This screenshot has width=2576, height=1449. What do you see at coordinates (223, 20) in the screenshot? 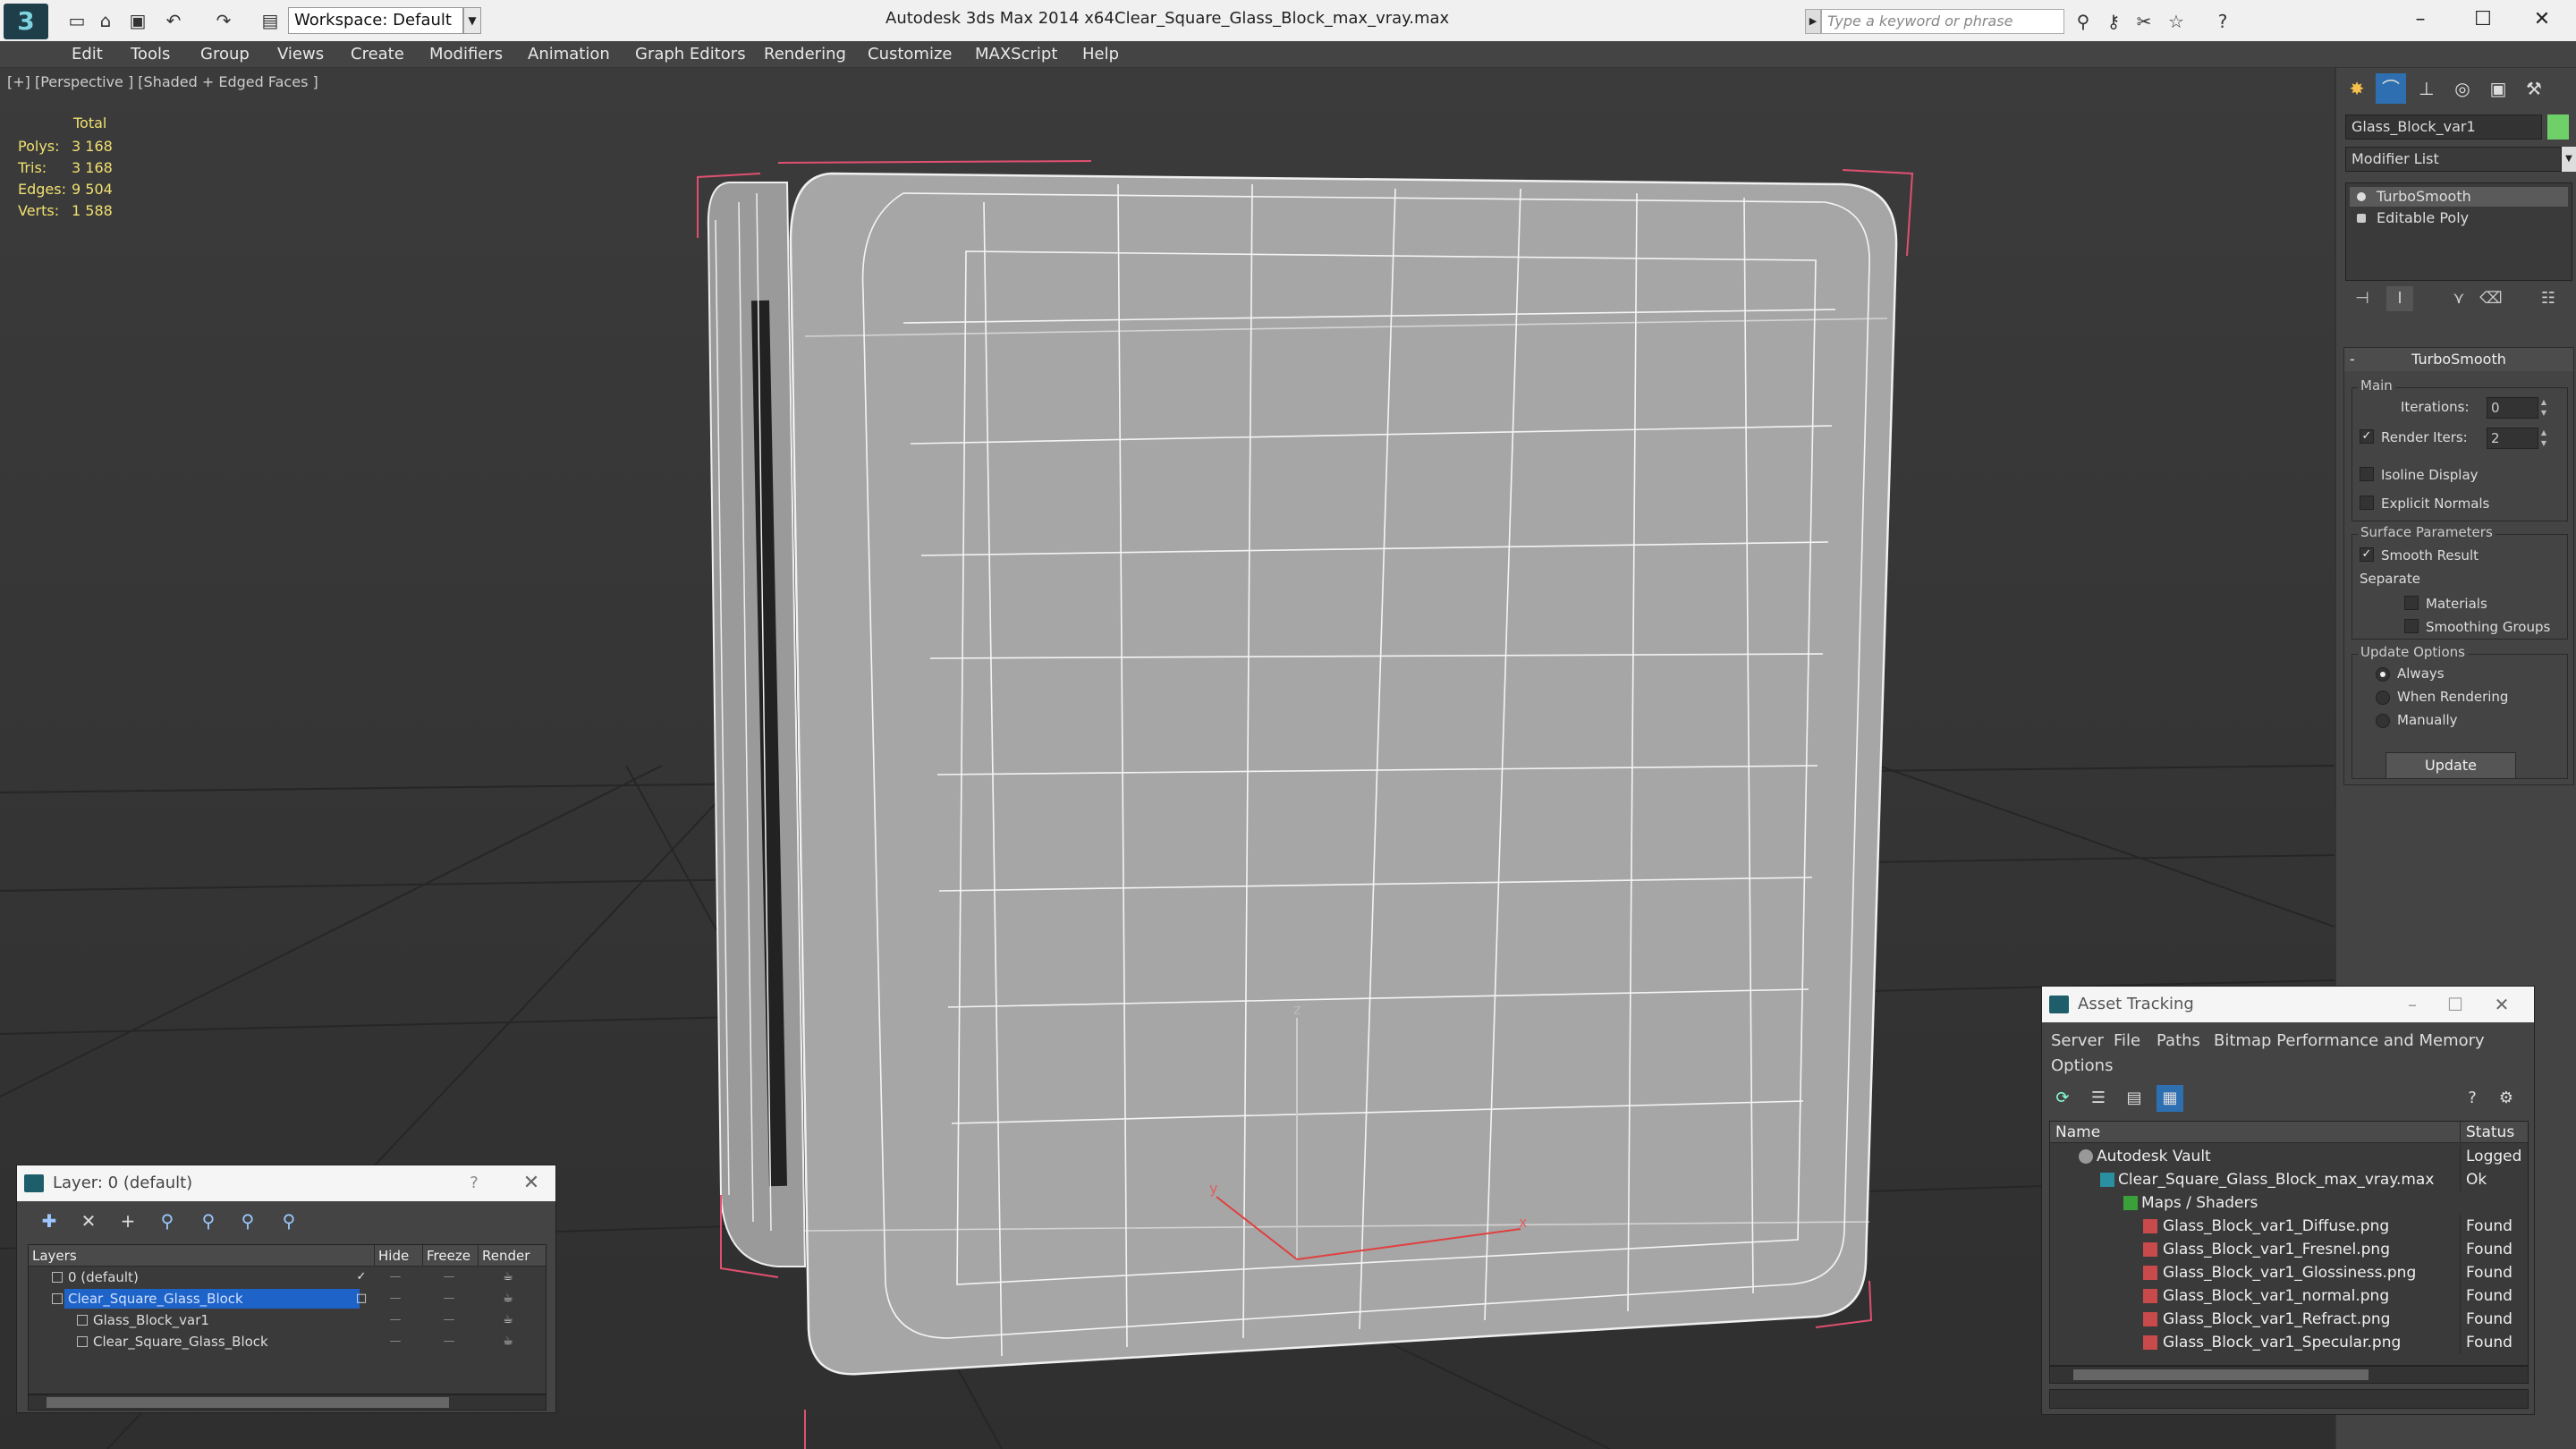
I see `redo-icon: ↷` at bounding box center [223, 20].